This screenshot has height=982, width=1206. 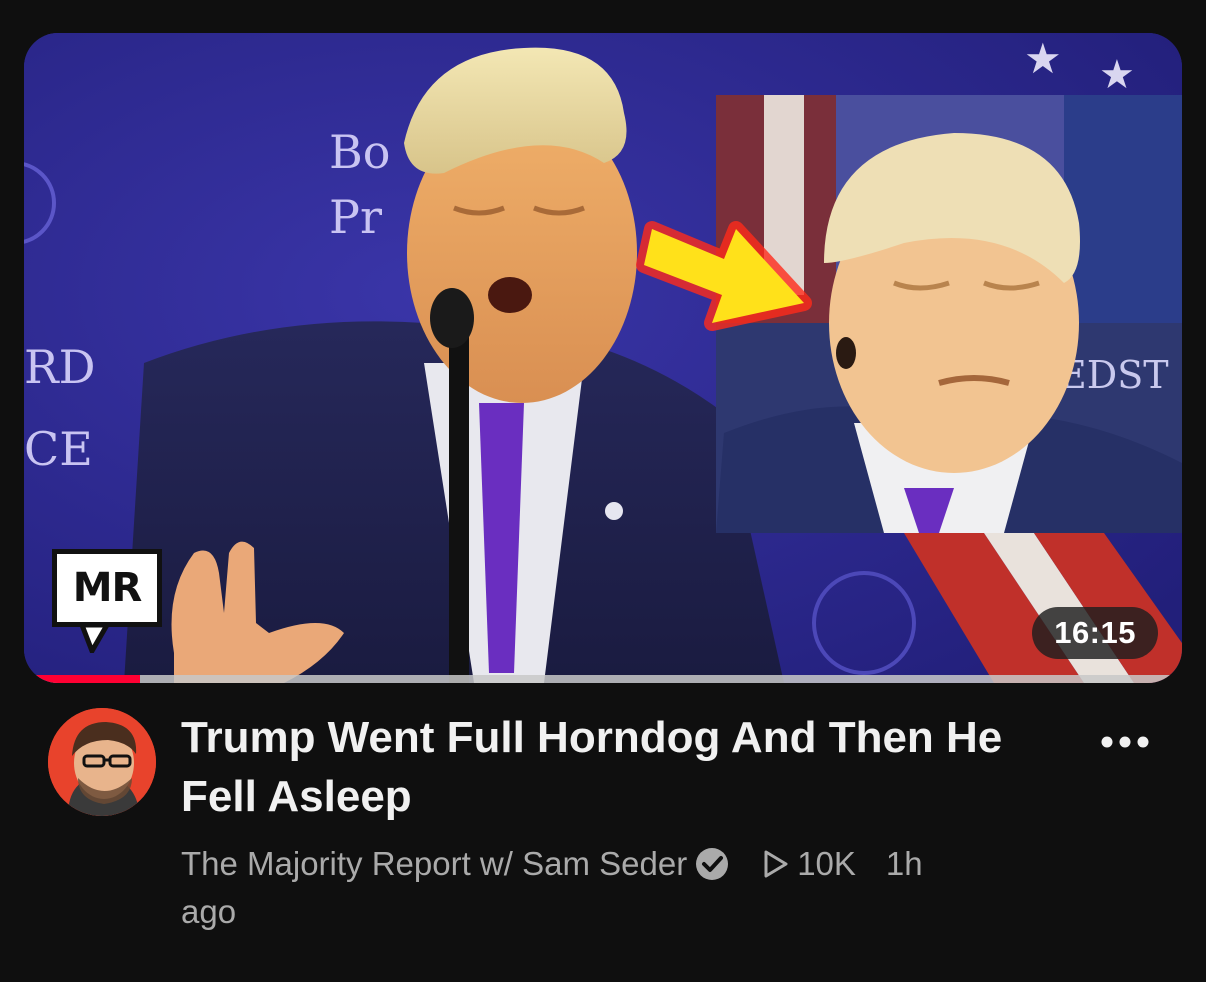 What do you see at coordinates (434, 863) in the screenshot?
I see `channel-name: The Majority Report w/ Sam Seder` at bounding box center [434, 863].